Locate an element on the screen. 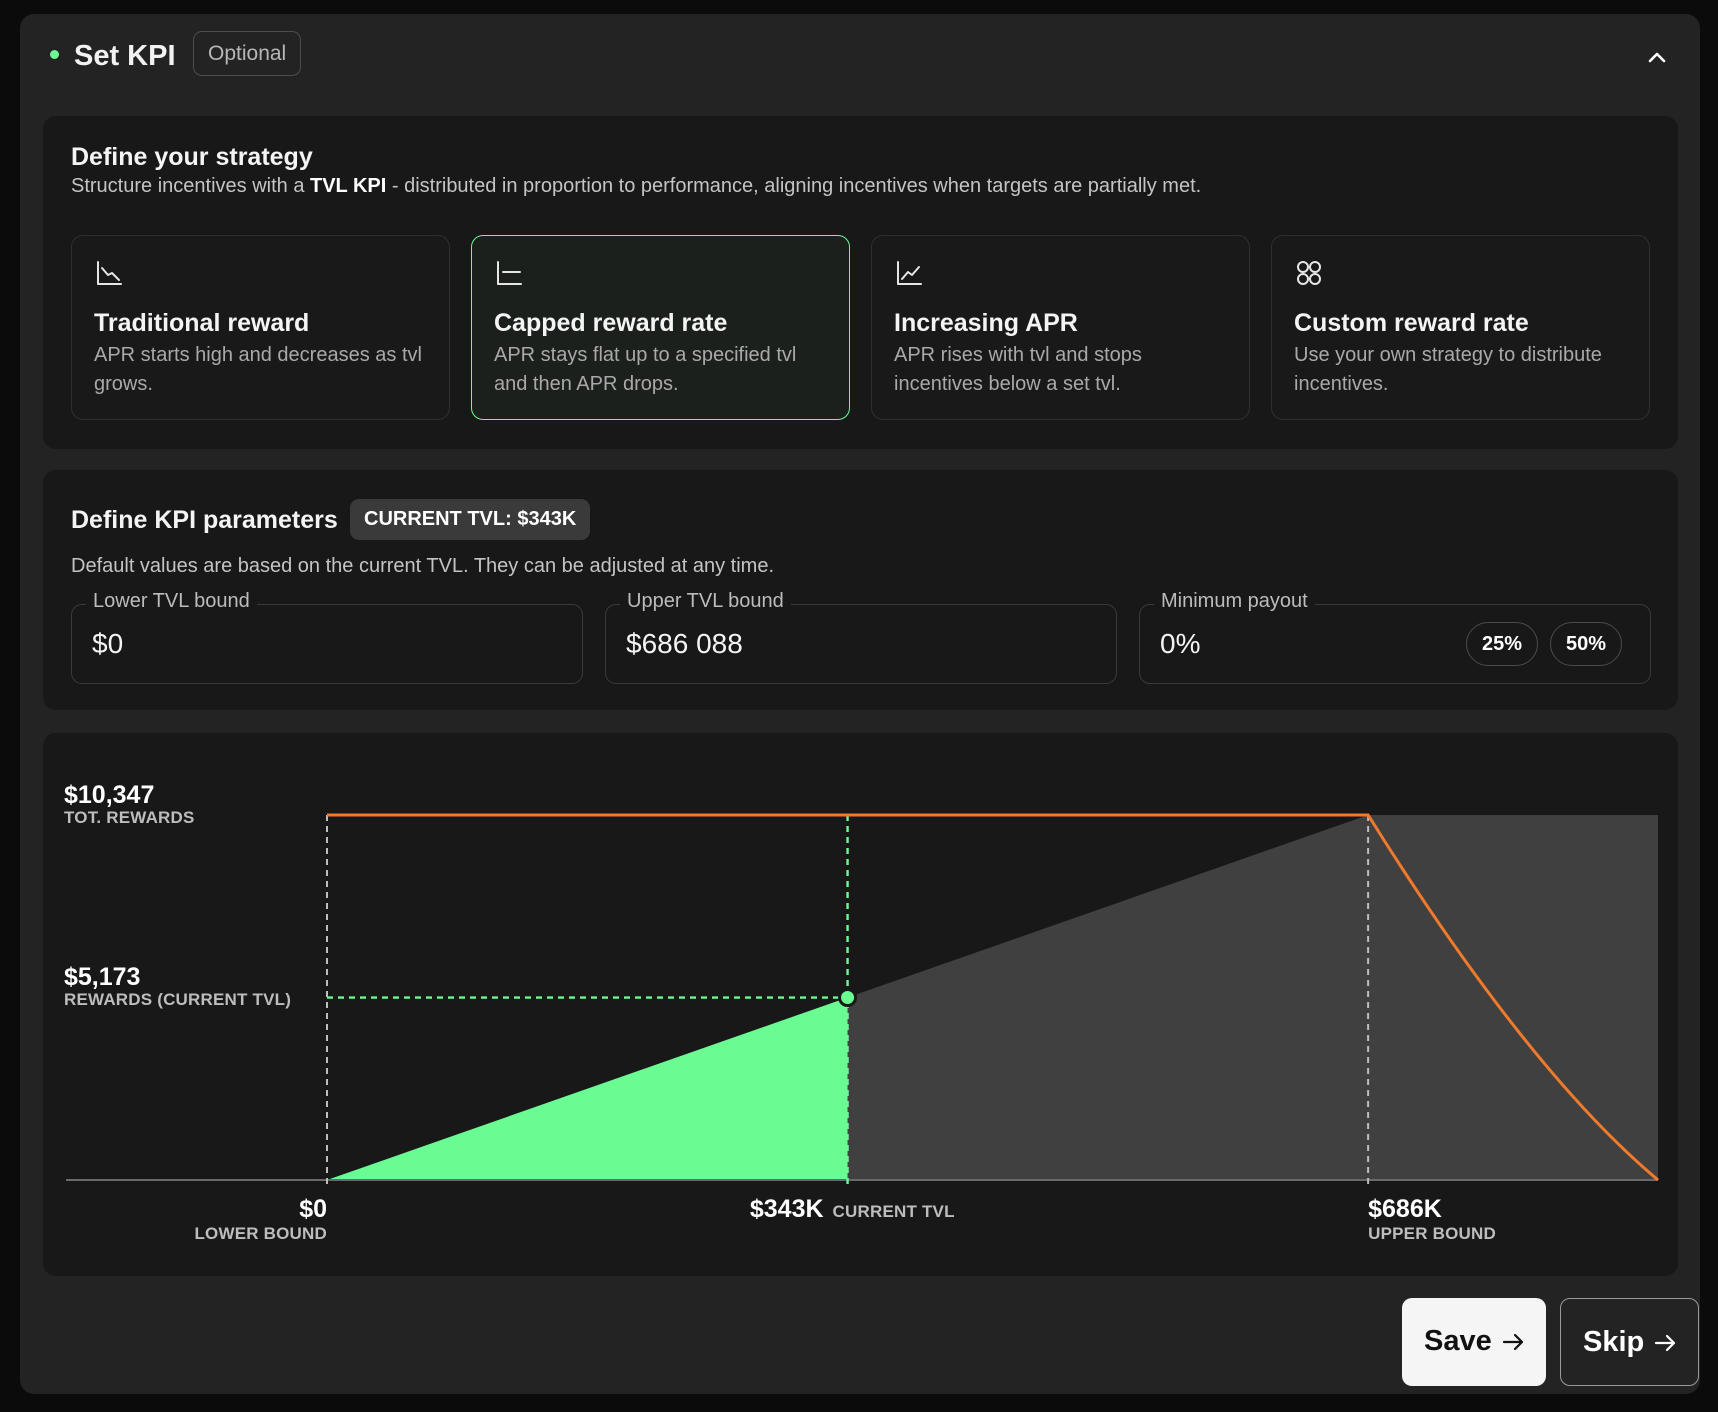 Image resolution: width=1718 pixels, height=1412 pixels. total-rewards-value: $10,347 is located at coordinates (109, 795).